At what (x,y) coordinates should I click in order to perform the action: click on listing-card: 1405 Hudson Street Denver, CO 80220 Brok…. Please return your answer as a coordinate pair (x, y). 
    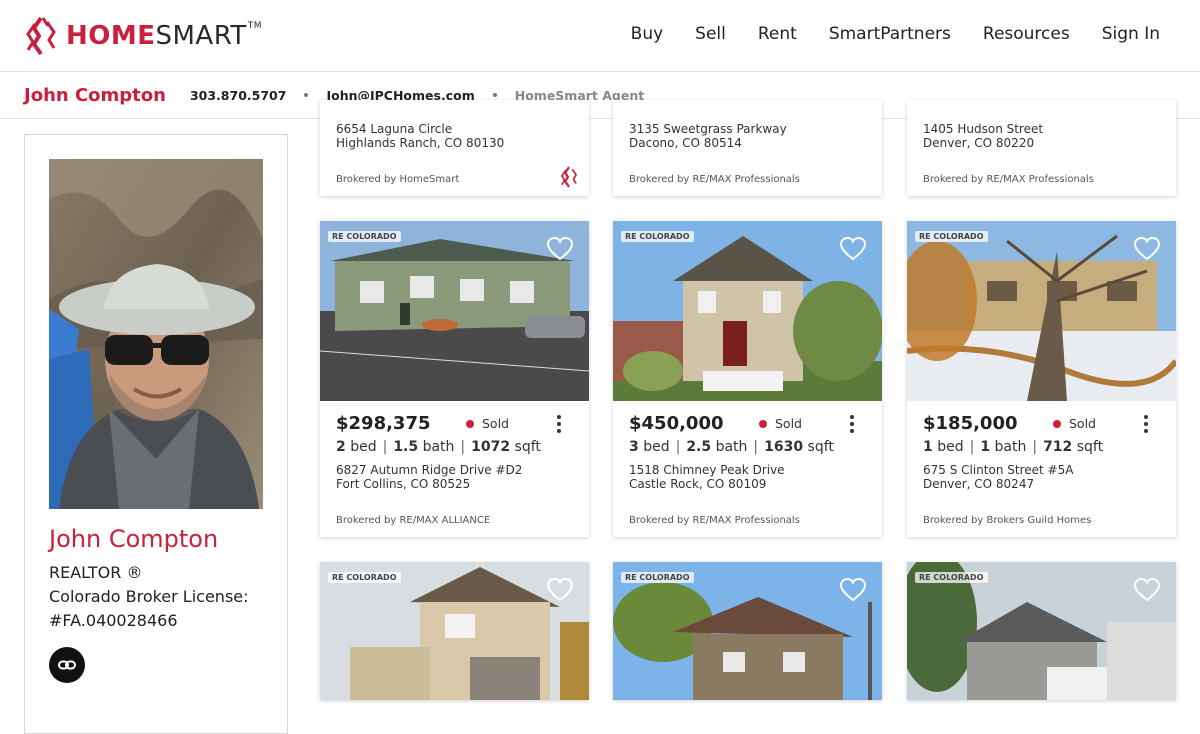
    Looking at the image, I should click on (1041, 148).